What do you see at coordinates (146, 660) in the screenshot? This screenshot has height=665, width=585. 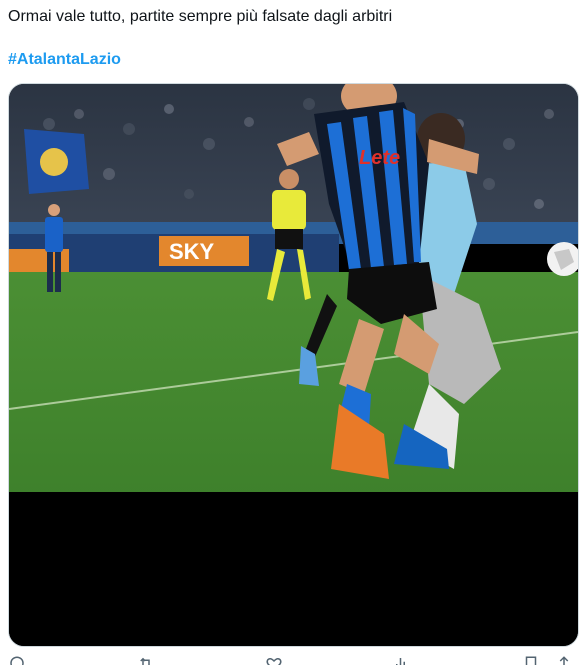 I see `retweet-icon` at bounding box center [146, 660].